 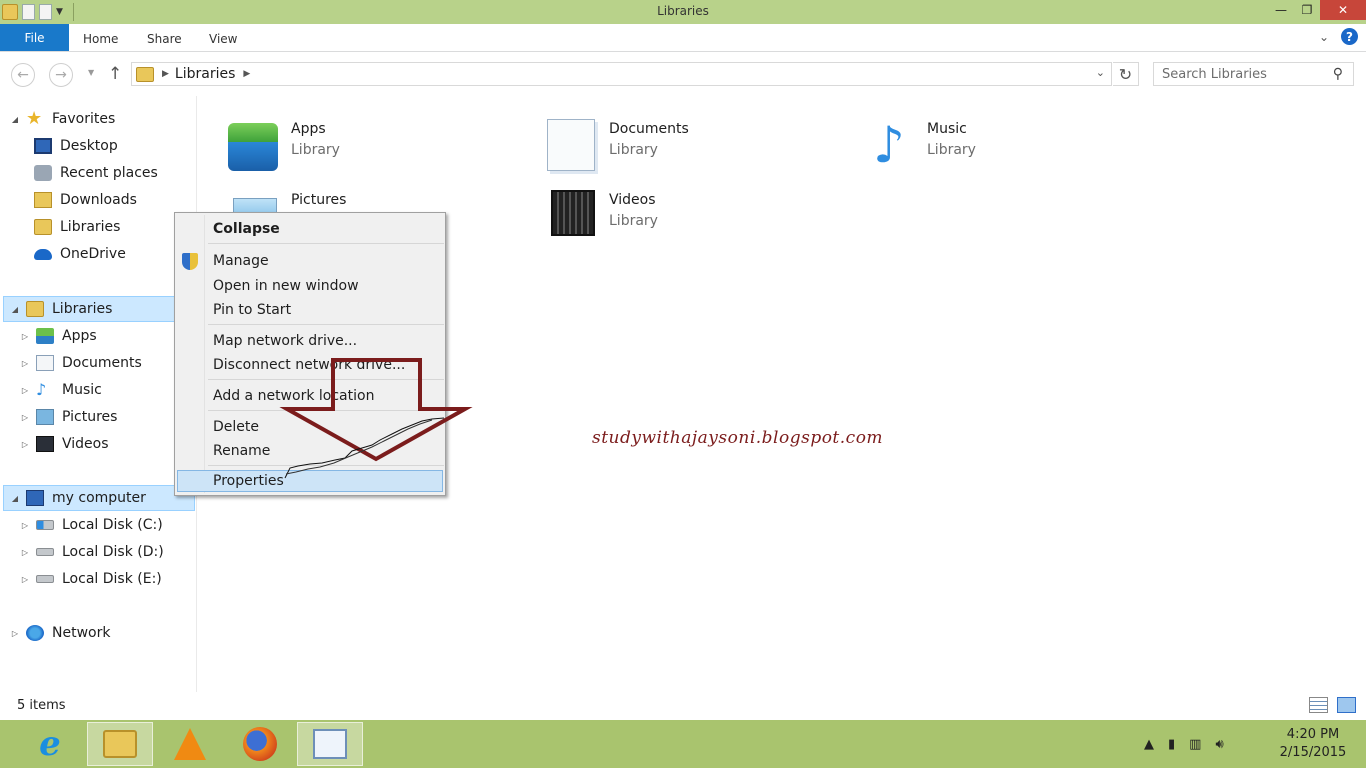 I want to click on help-icon: ?, so click(x=1349, y=36).